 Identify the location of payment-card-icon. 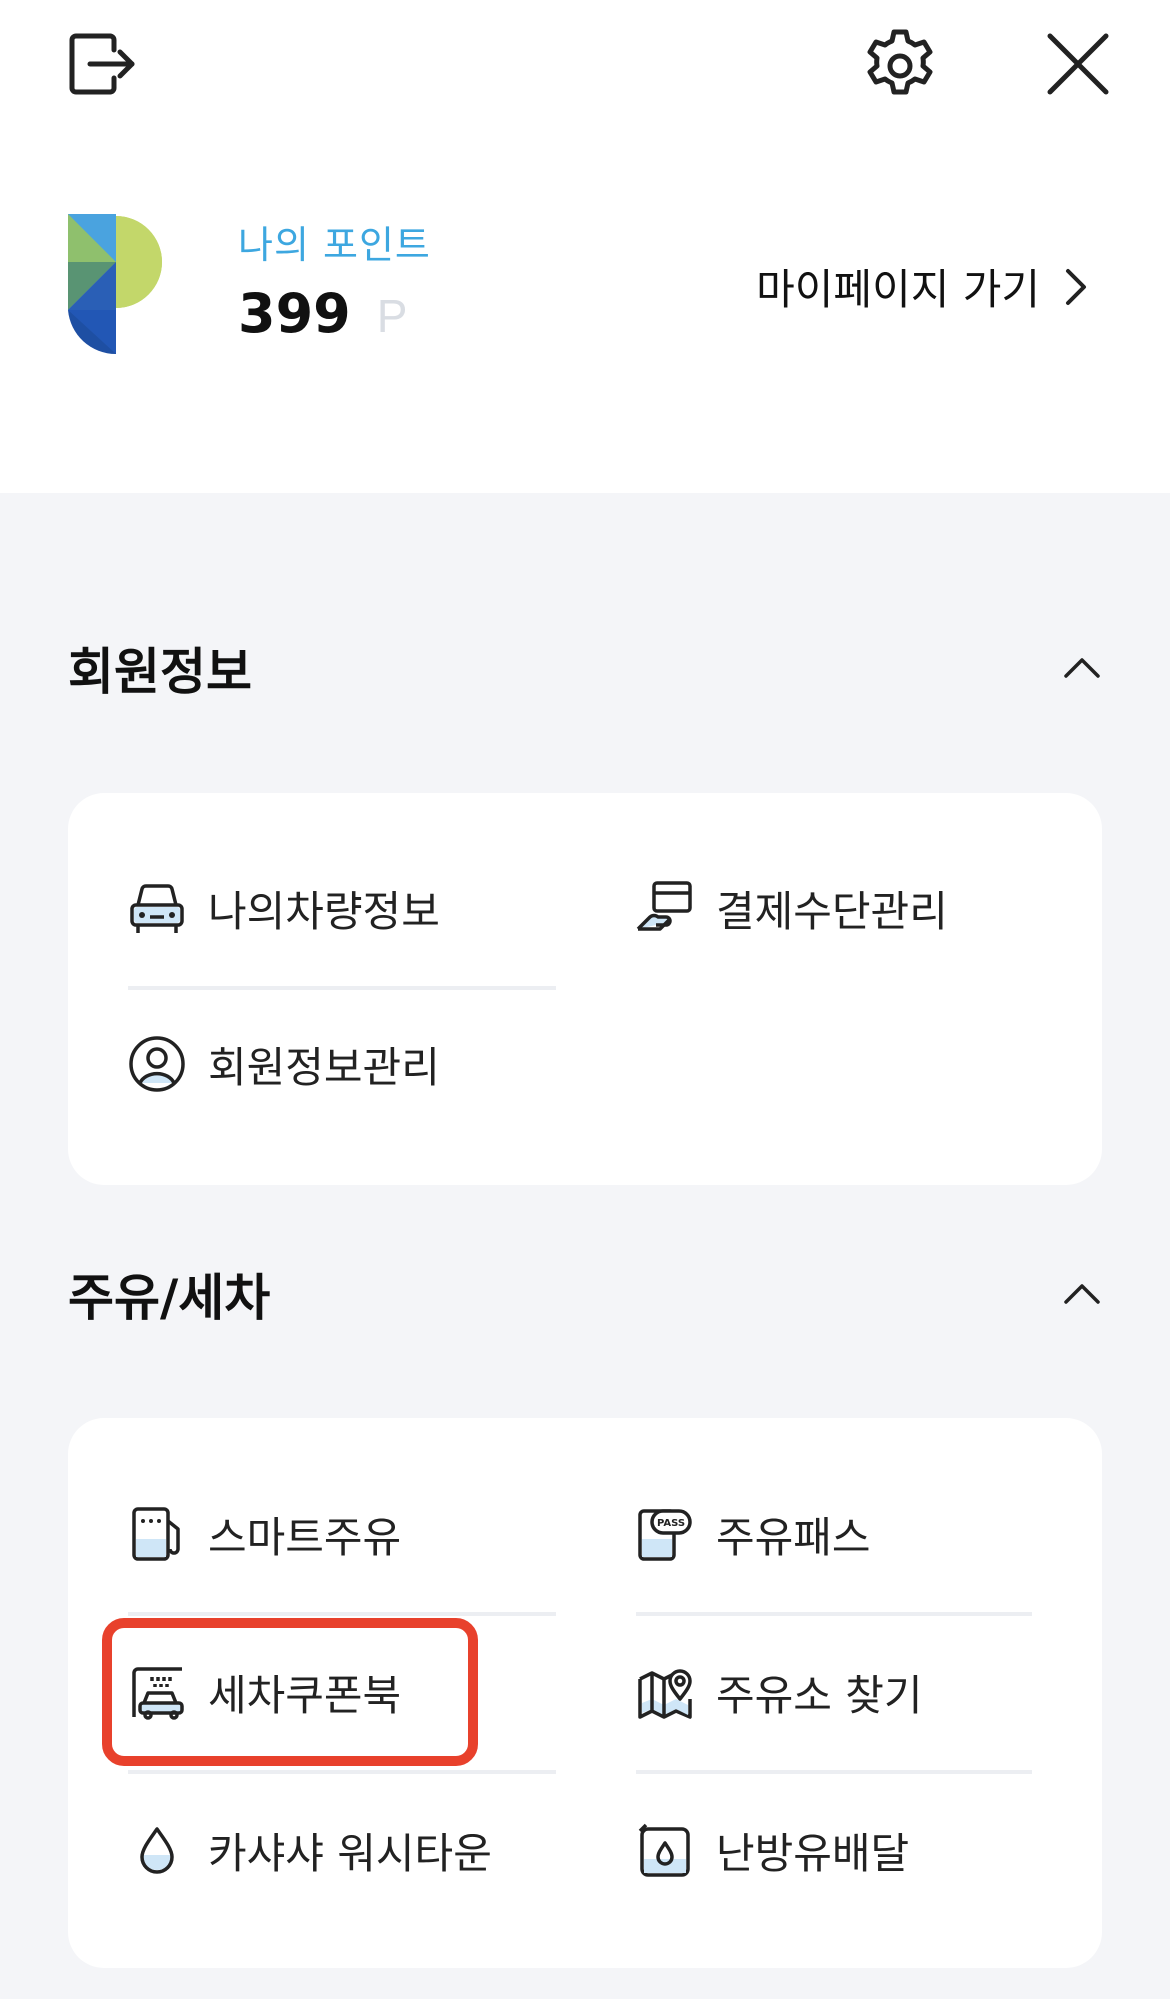
(665, 908).